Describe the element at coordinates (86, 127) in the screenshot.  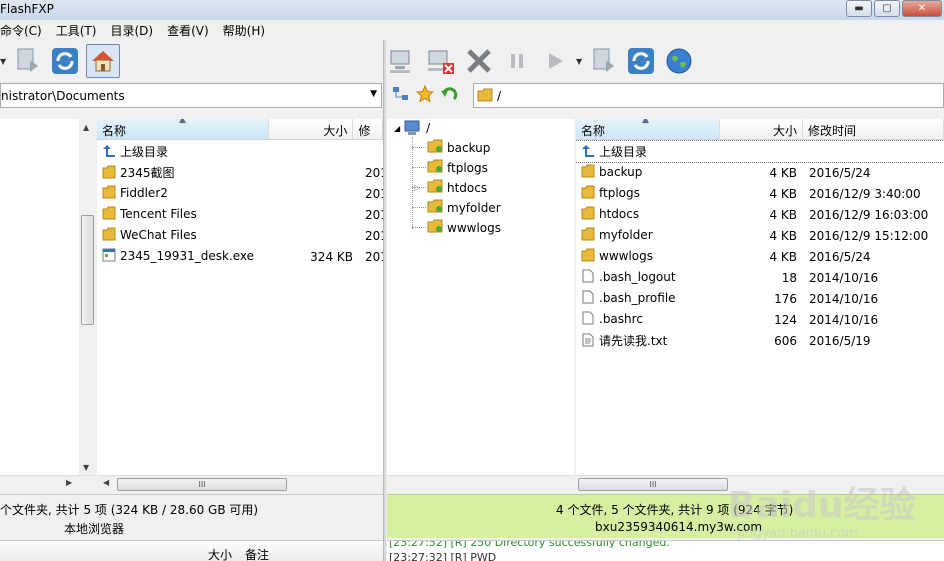
I see `scroll-up-icon: ▲` at that location.